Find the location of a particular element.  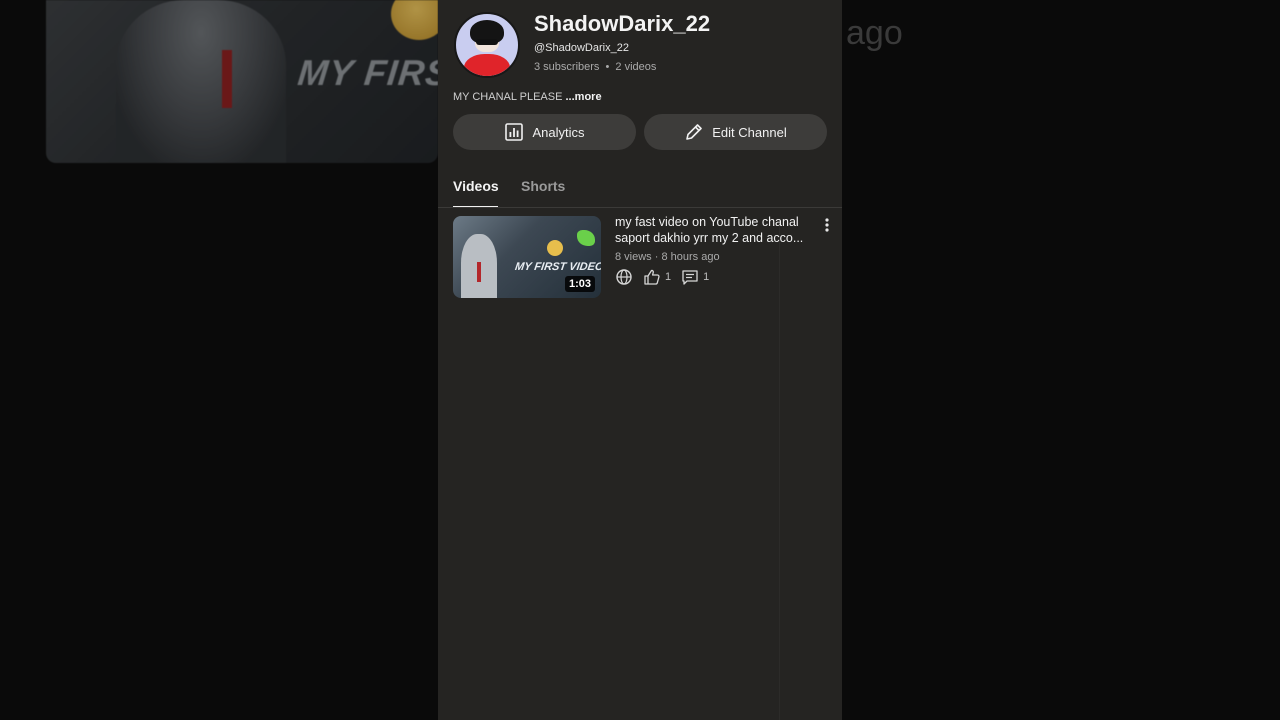

tab-divider is located at coordinates (640, 207).